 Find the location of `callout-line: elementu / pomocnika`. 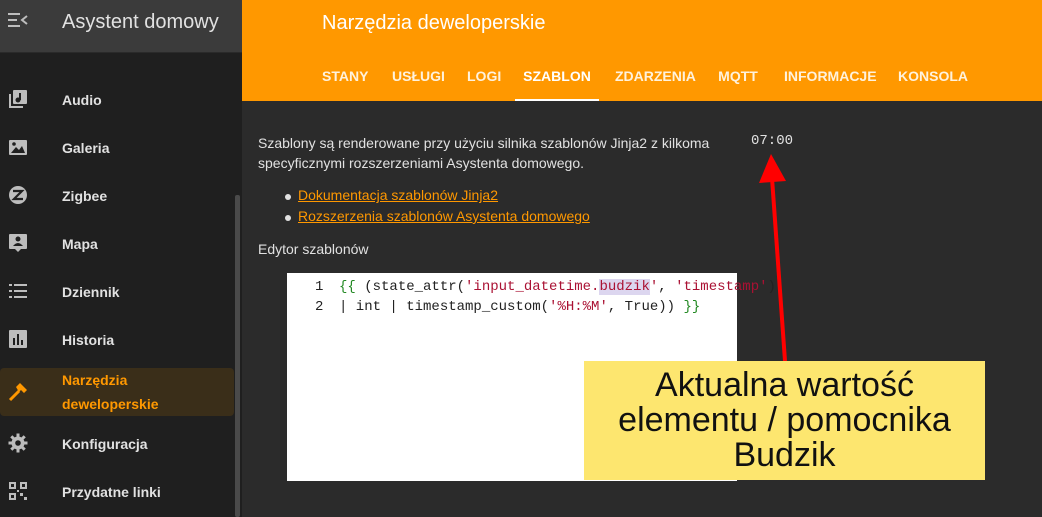

callout-line: elementu / pomocnika is located at coordinates (784, 420).